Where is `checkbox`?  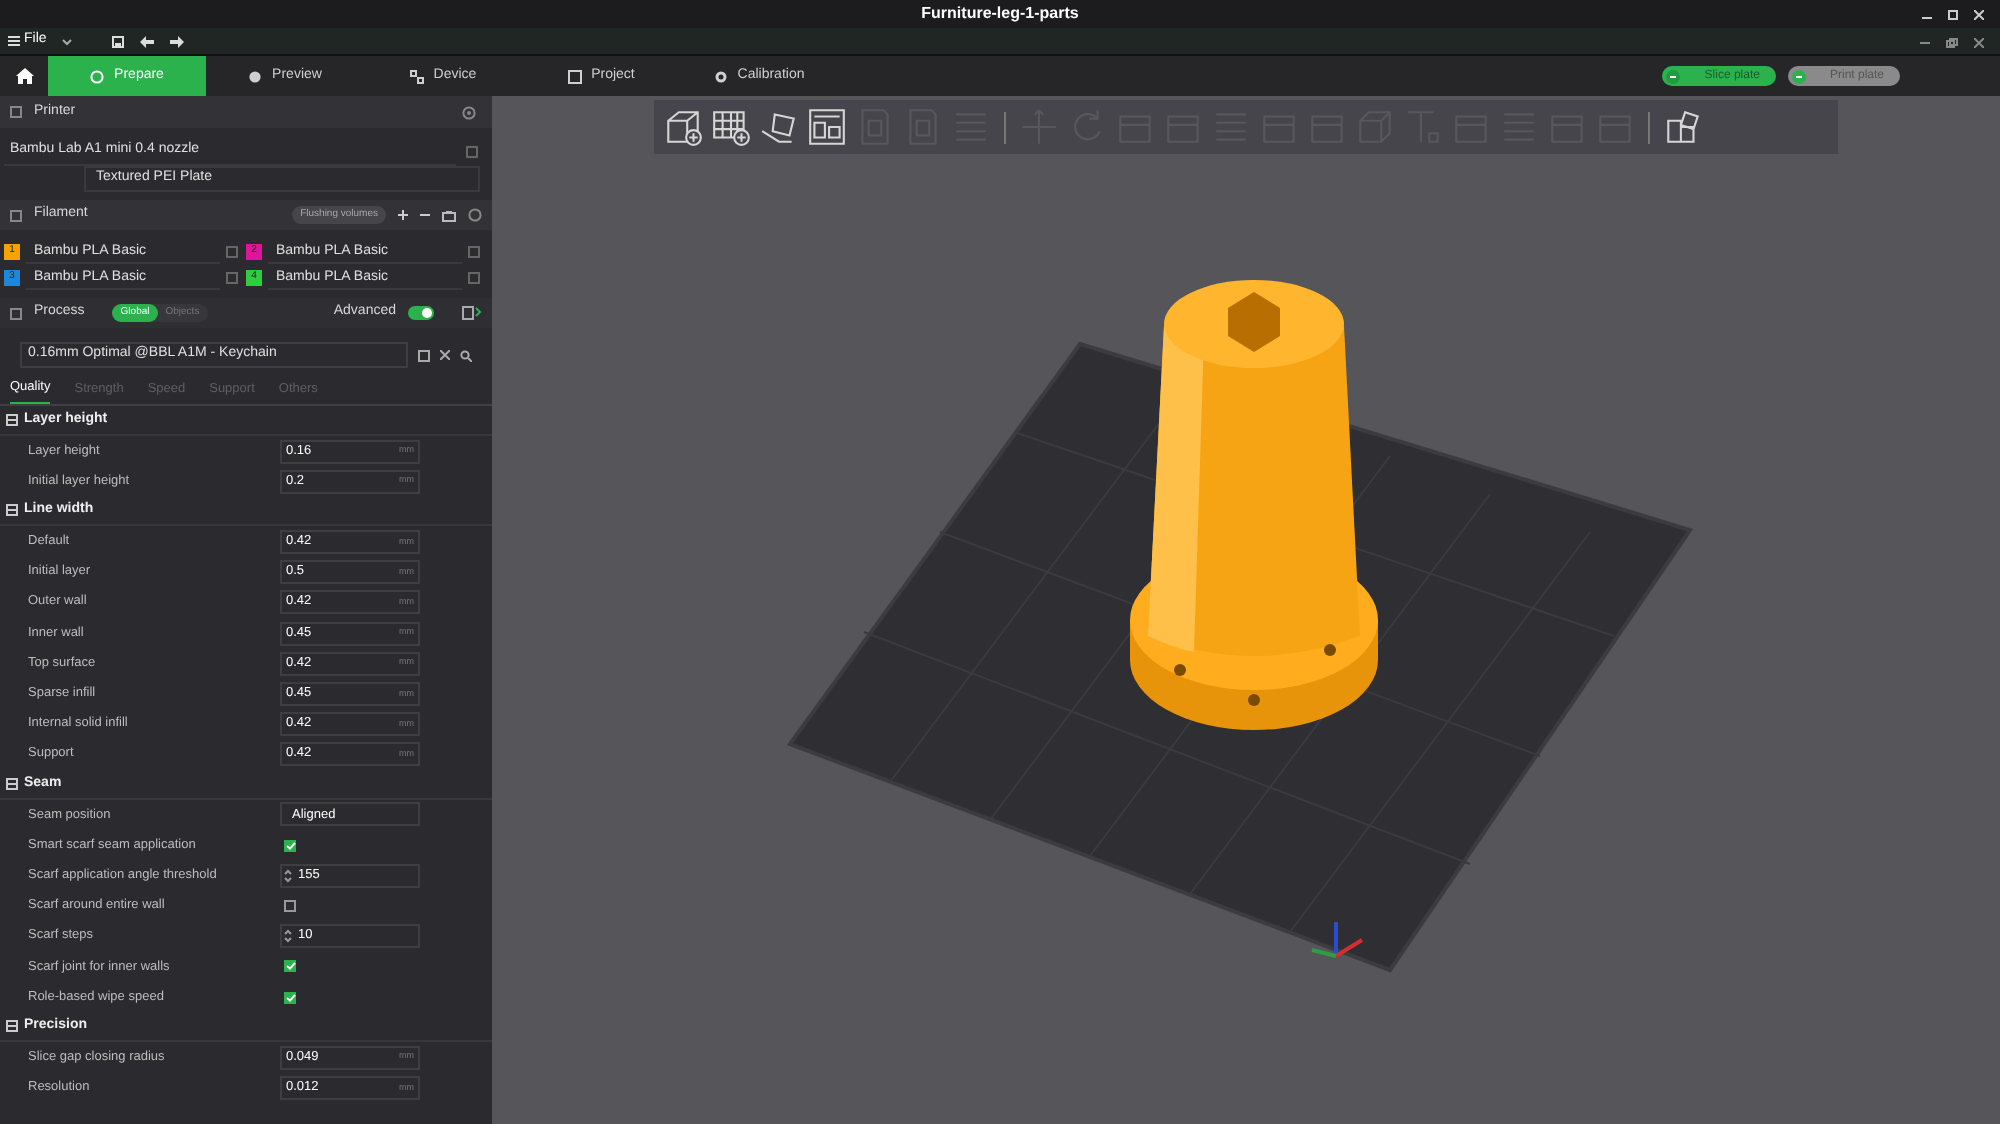 checkbox is located at coordinates (290, 906).